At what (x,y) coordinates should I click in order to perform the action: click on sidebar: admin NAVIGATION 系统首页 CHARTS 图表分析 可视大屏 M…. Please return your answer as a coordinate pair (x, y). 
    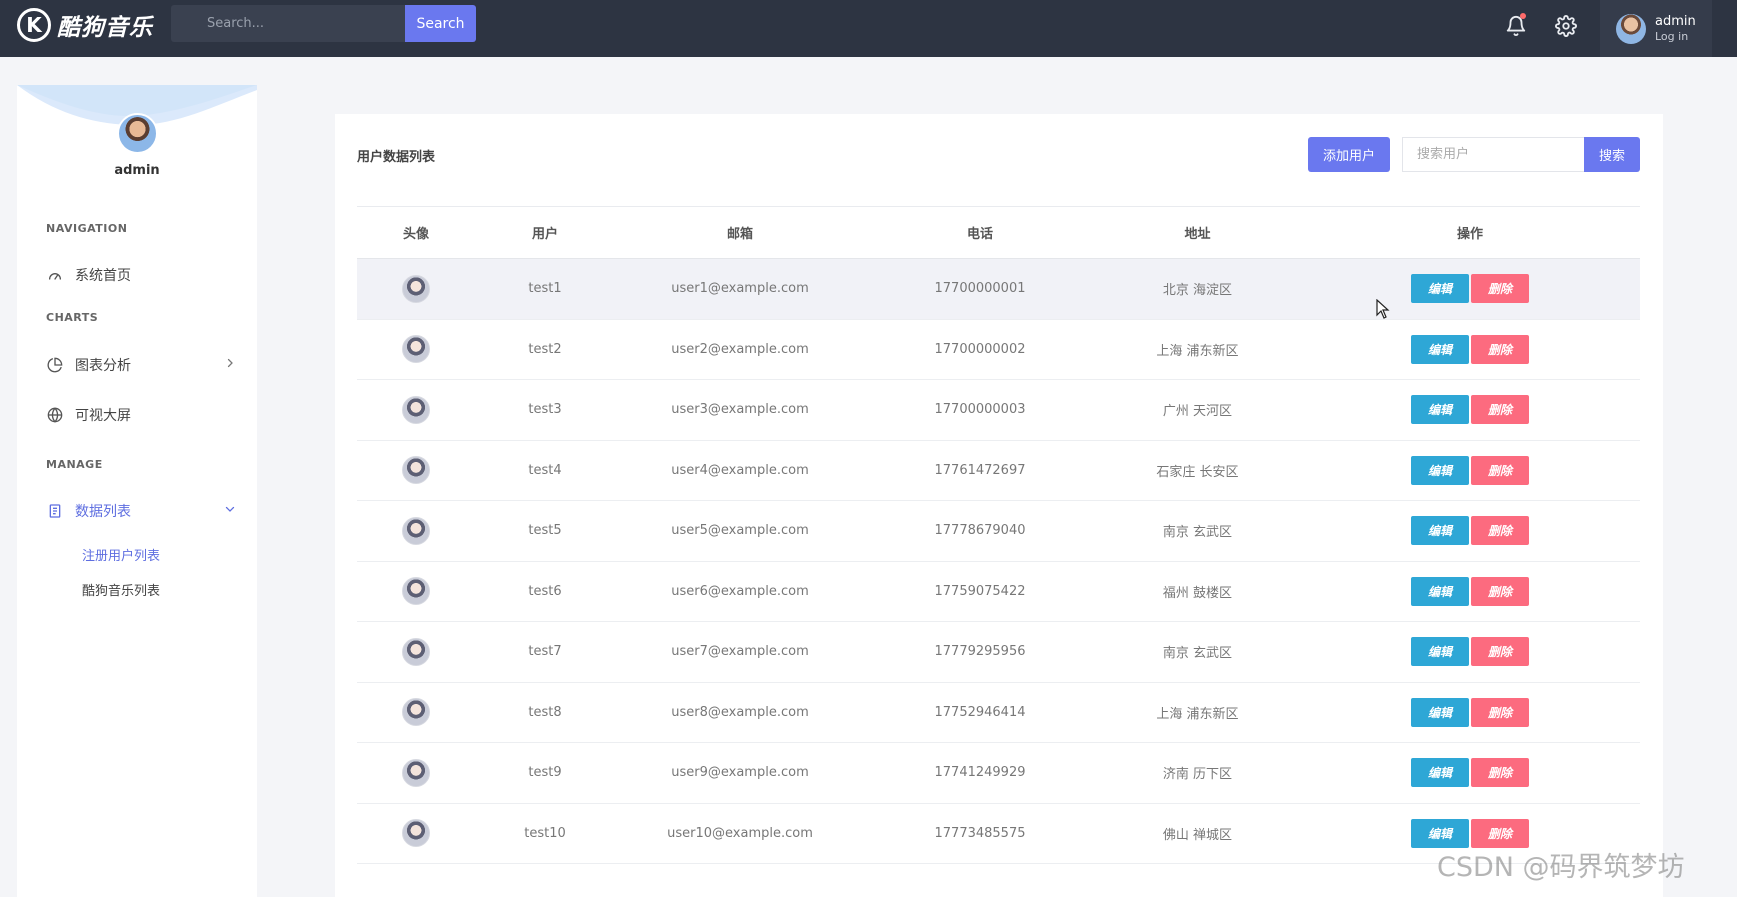
    Looking at the image, I should click on (137, 491).